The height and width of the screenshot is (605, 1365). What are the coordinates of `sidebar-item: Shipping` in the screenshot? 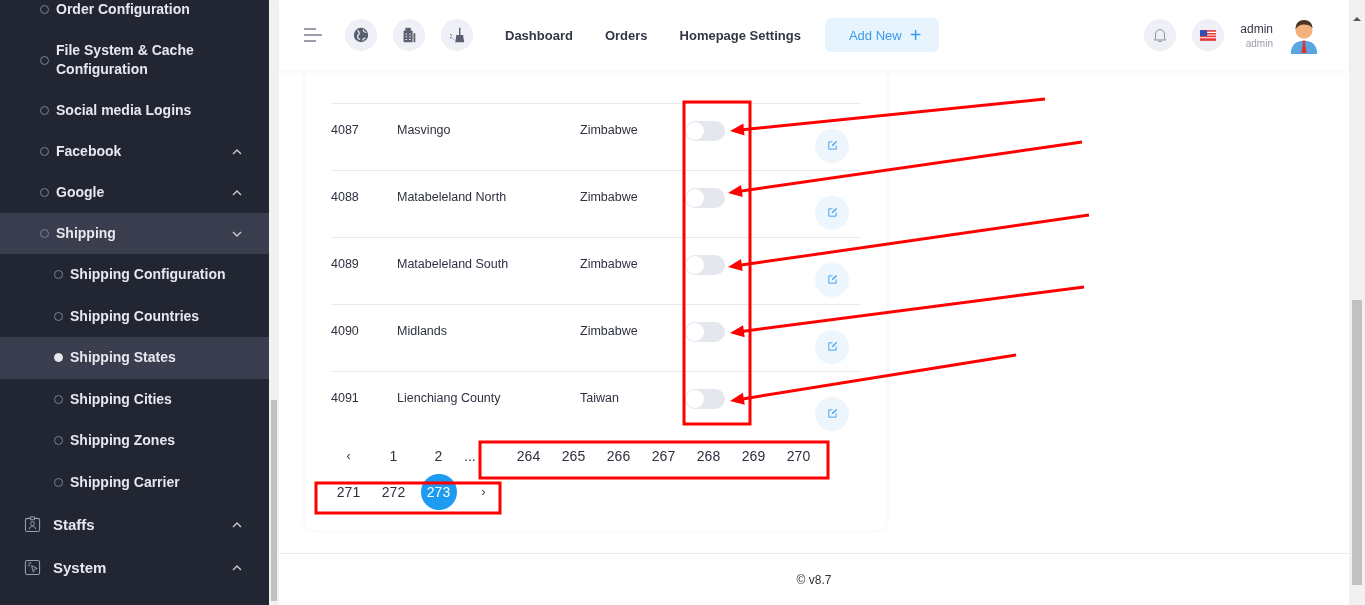 It's located at (134, 233).